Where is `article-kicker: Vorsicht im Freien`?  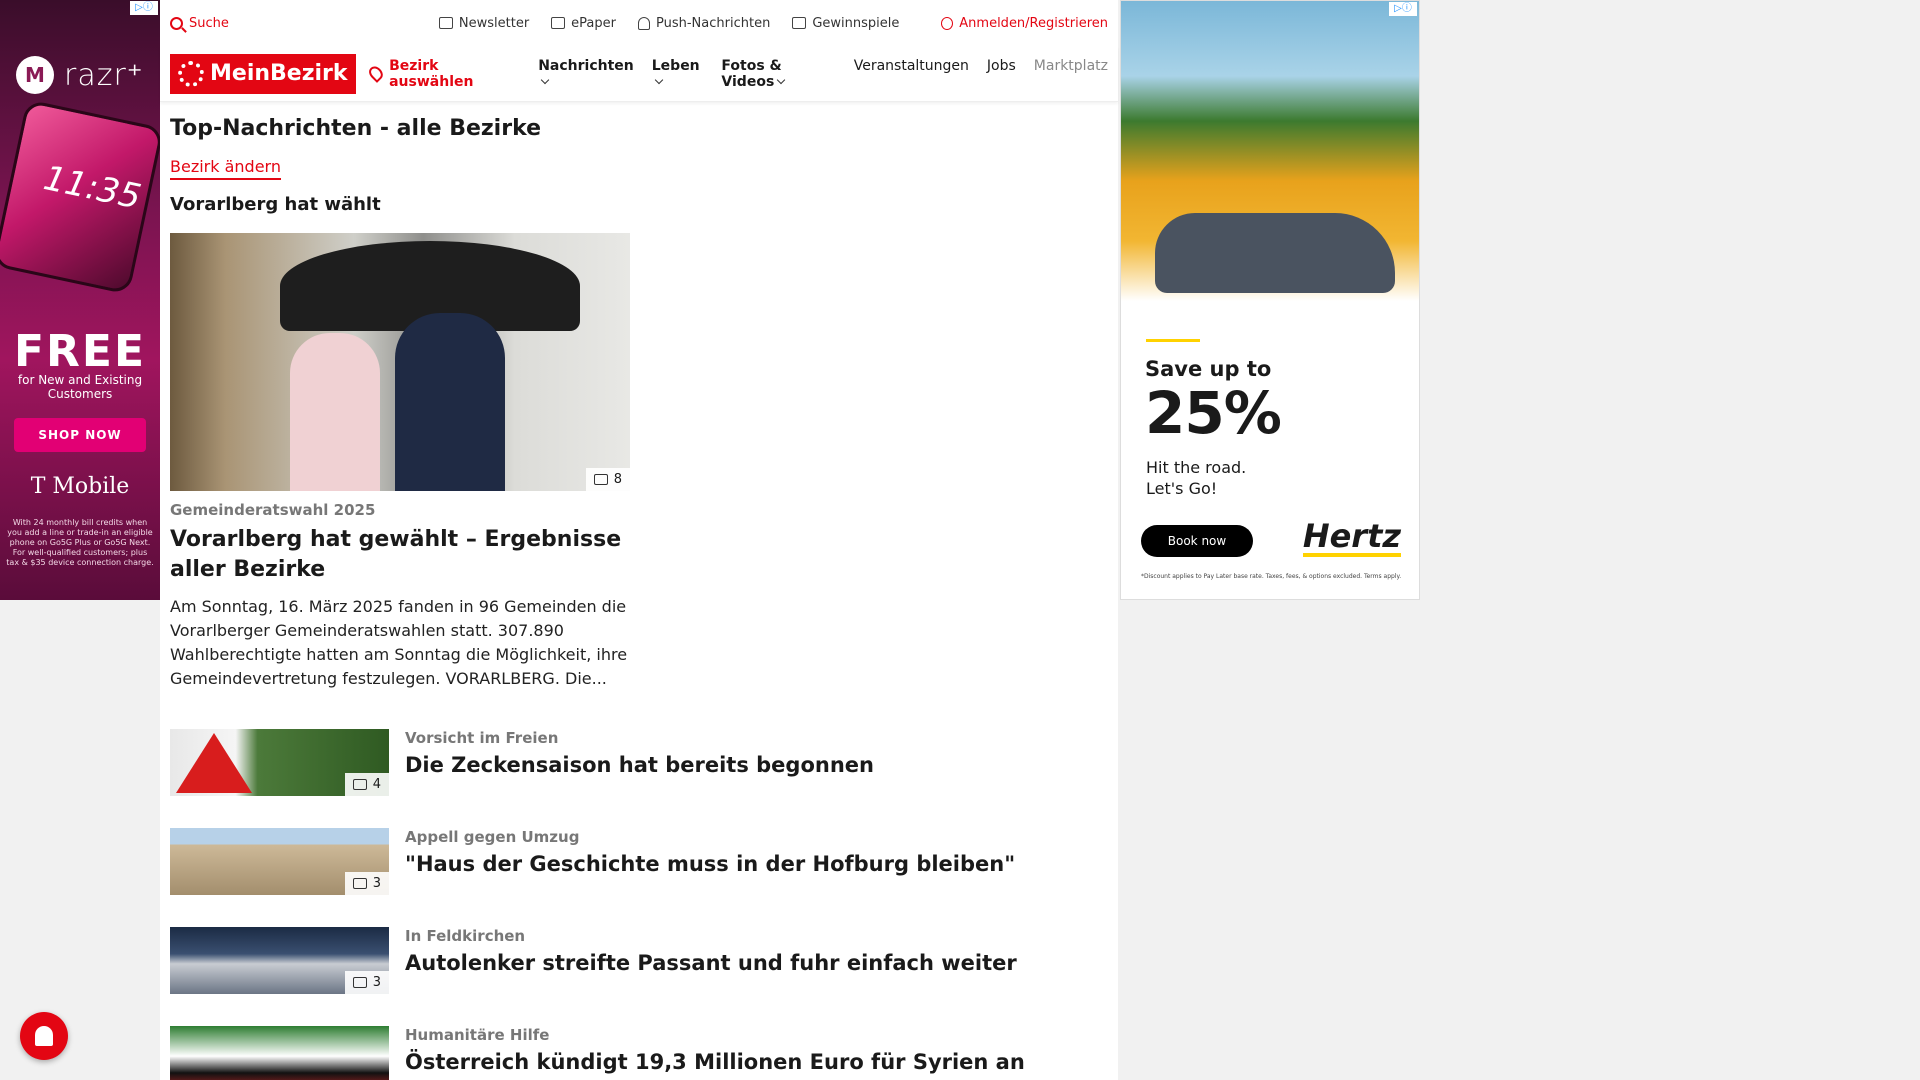 article-kicker: Vorsicht im Freien is located at coordinates (482, 738).